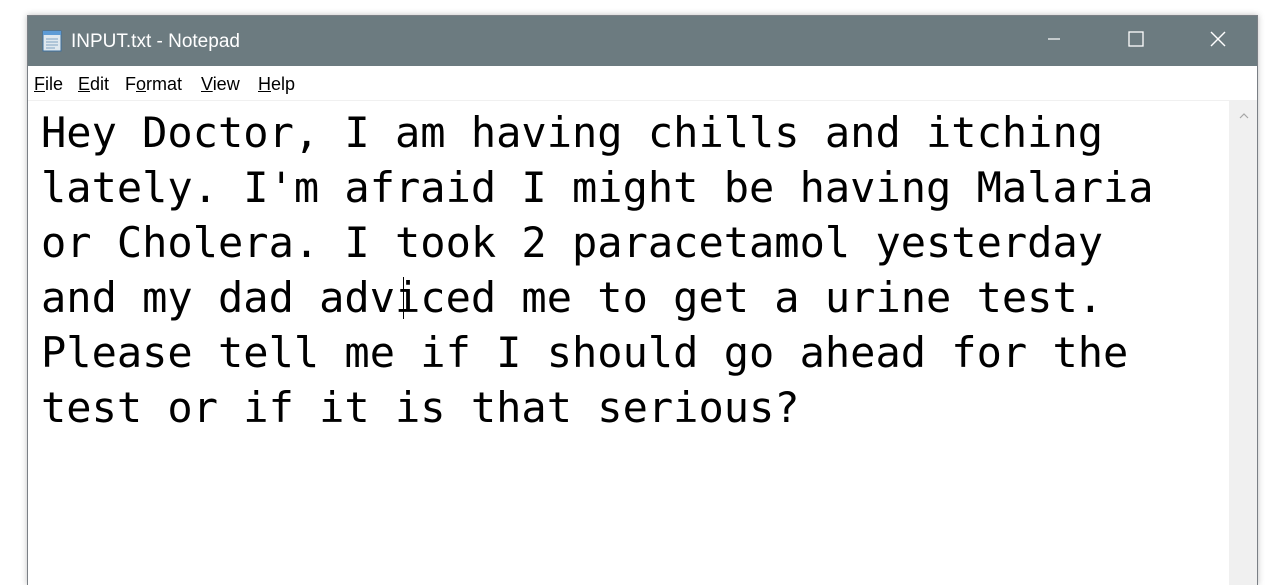 This screenshot has height=585, width=1280. Describe the element at coordinates (1243, 343) in the screenshot. I see `vertical-scrollbar` at that location.